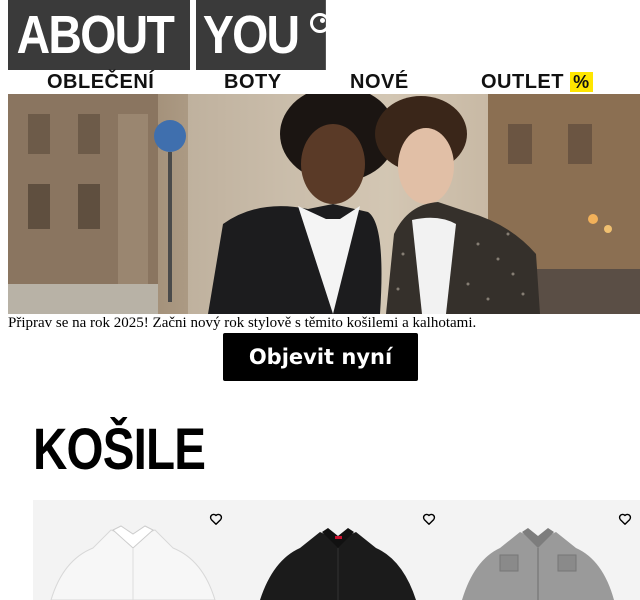  Describe the element at coordinates (333, 164) in the screenshot. I see `person-left-face` at that location.